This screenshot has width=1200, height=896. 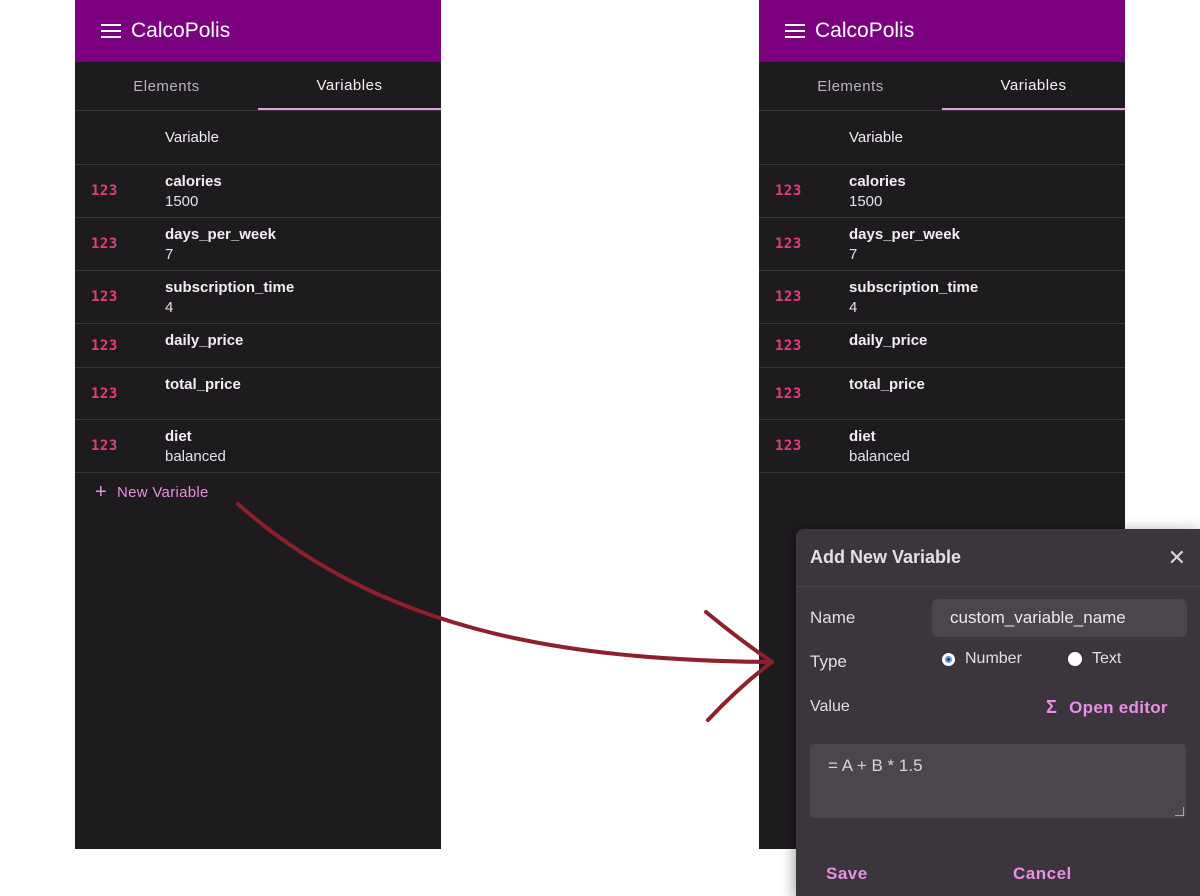 I want to click on open-editor-label: Open editor, so click(x=1118, y=707).